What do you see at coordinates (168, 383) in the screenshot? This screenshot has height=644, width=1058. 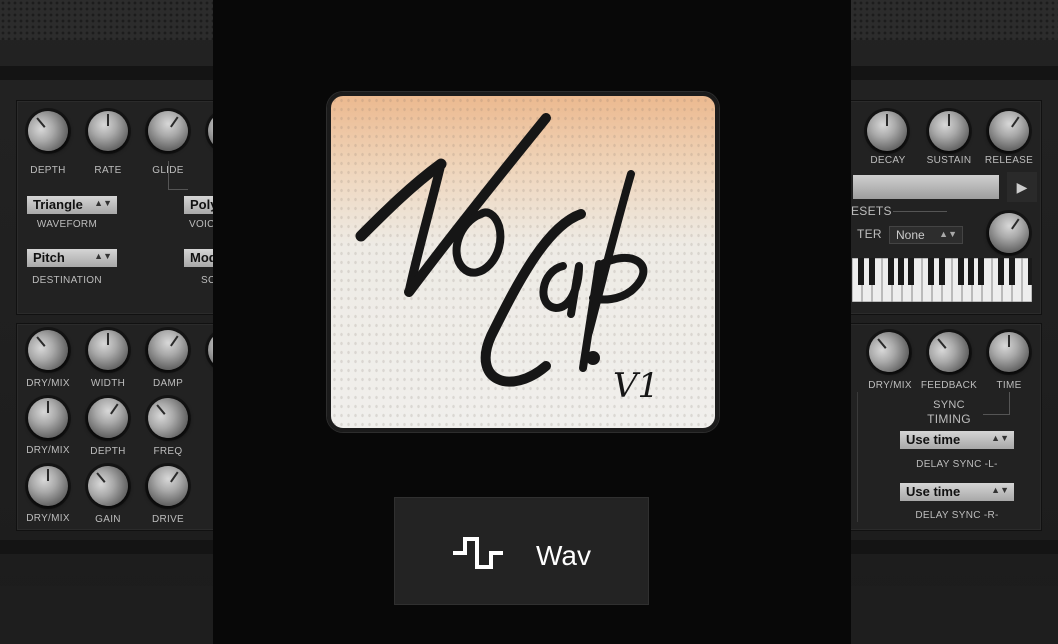 I see `damp-label: DAMP` at bounding box center [168, 383].